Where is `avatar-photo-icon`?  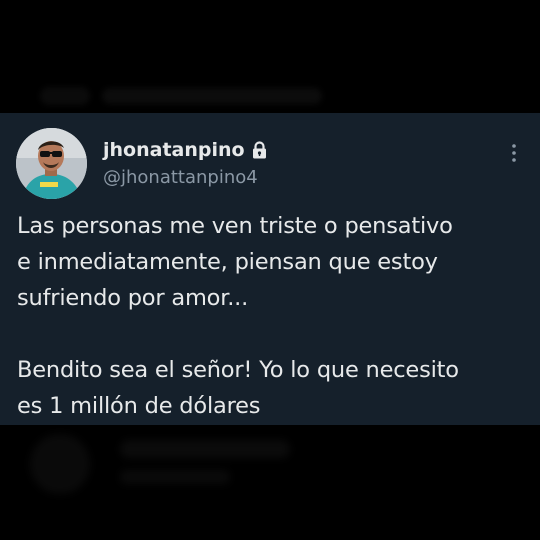
avatar-photo-icon is located at coordinates (51, 163).